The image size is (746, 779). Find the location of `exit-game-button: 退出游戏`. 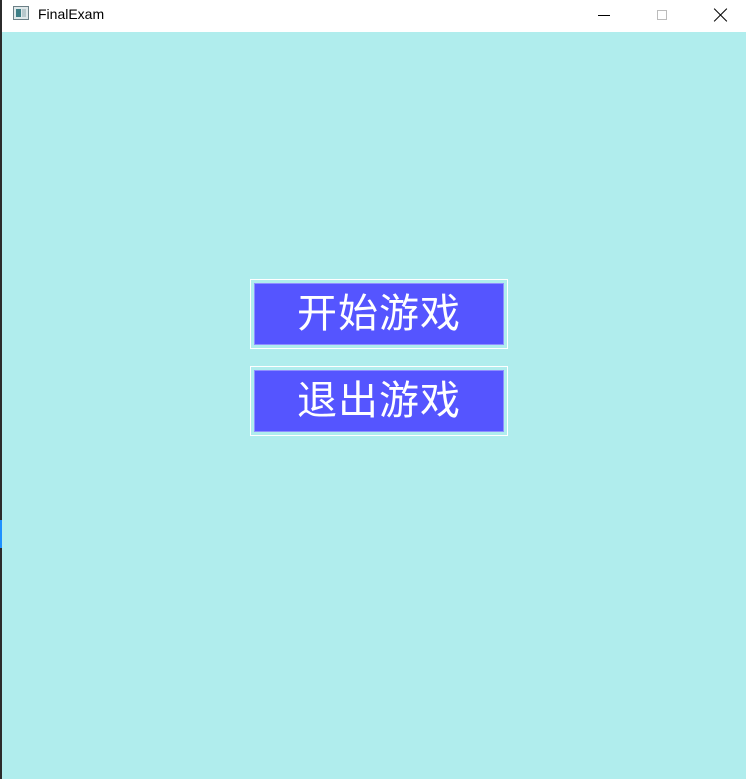

exit-game-button: 退出游戏 is located at coordinates (379, 401).